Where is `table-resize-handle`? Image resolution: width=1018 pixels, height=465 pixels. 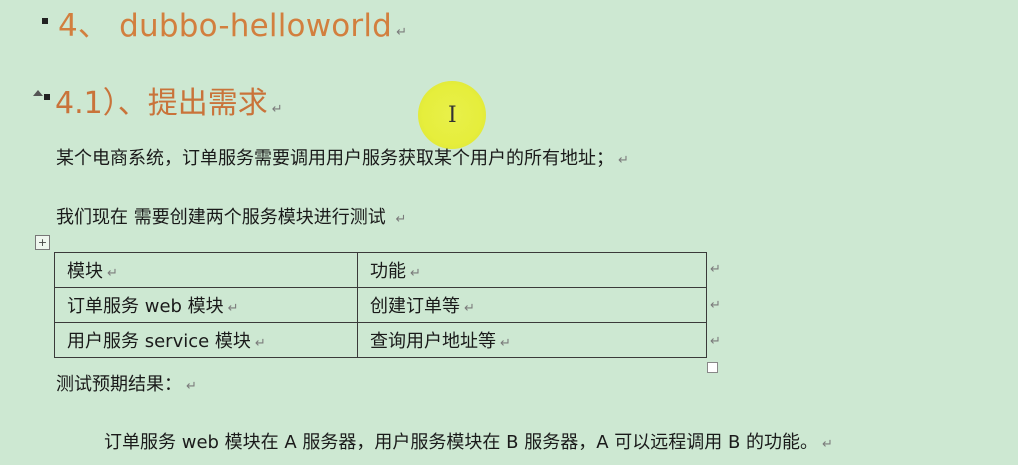
table-resize-handle is located at coordinates (712, 367).